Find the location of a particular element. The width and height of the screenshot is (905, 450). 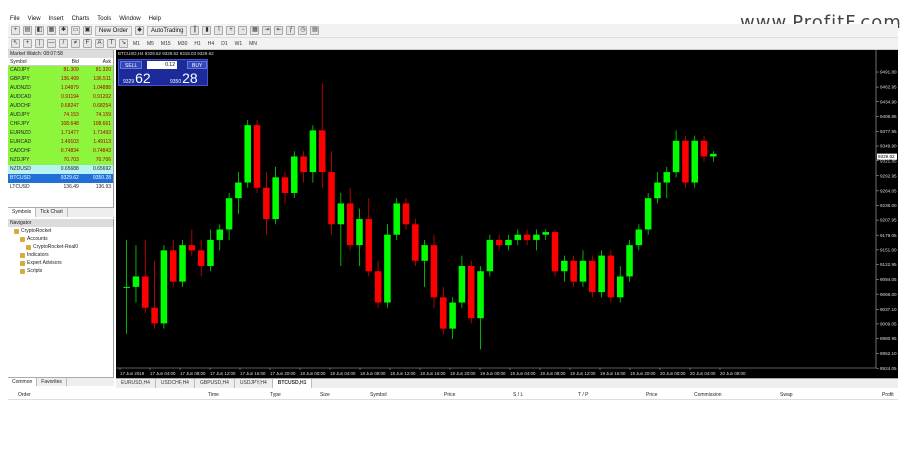

terminal-icon: ▭ is located at coordinates (75, 30).